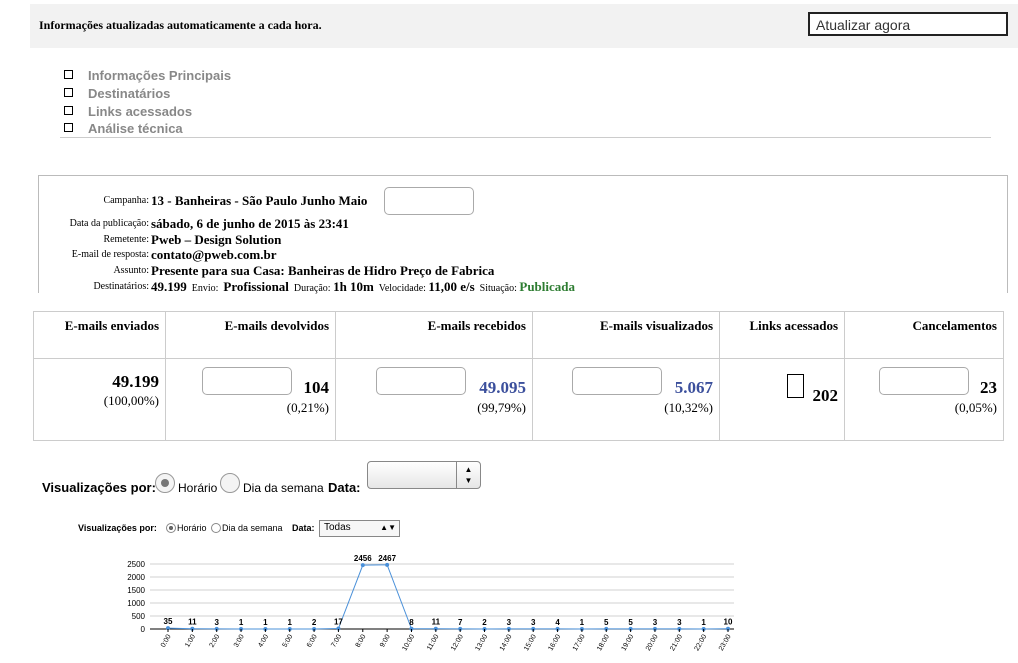 This screenshot has height=663, width=1018. Describe the element at coordinates (387, 559) in the screenshot. I see `data-label: 2467` at that location.